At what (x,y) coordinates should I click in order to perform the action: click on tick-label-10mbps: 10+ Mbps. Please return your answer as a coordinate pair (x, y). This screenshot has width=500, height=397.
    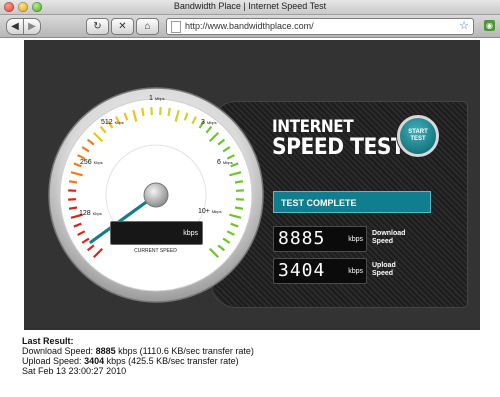
    Looking at the image, I should click on (210, 211).